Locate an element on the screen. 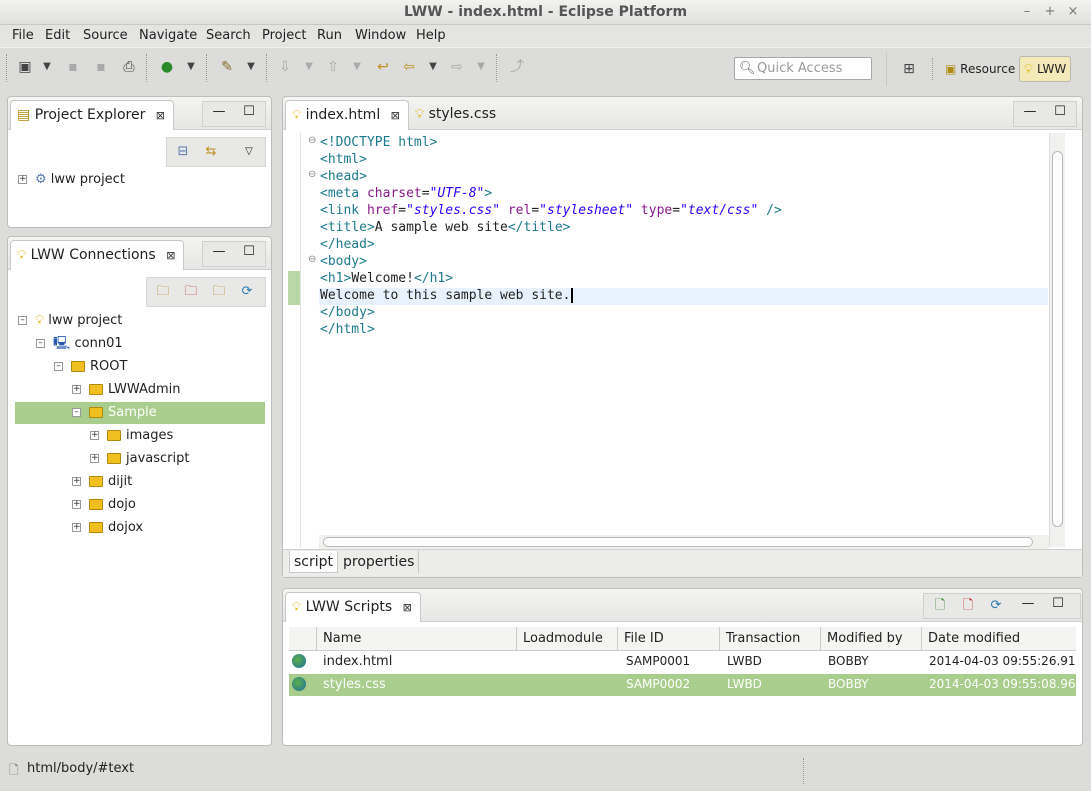 Image resolution: width=1091 pixels, height=791 pixels. forward-dropdown-icon: ▼ is located at coordinates (481, 67).